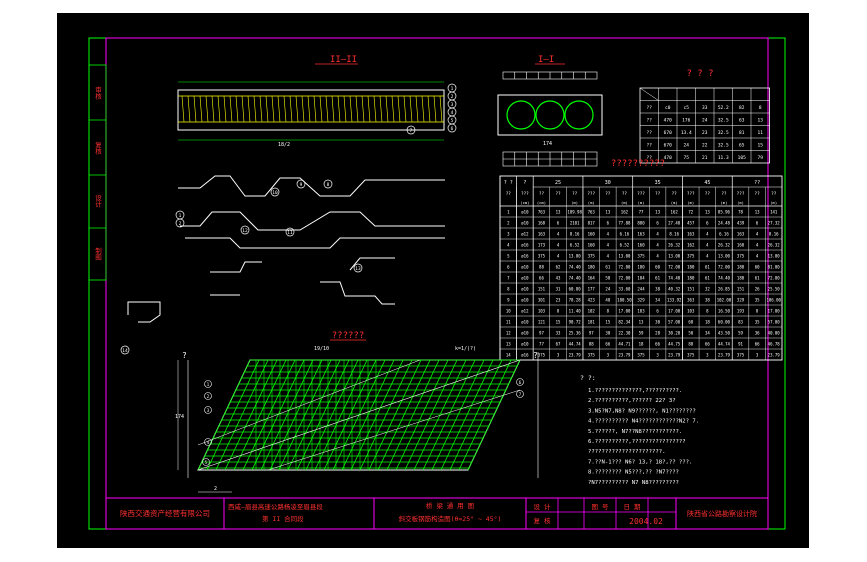 The height and width of the screenshot is (562, 867). What do you see at coordinates (740, 212) in the screenshot?
I see `main-table-cell: 78` at bounding box center [740, 212].